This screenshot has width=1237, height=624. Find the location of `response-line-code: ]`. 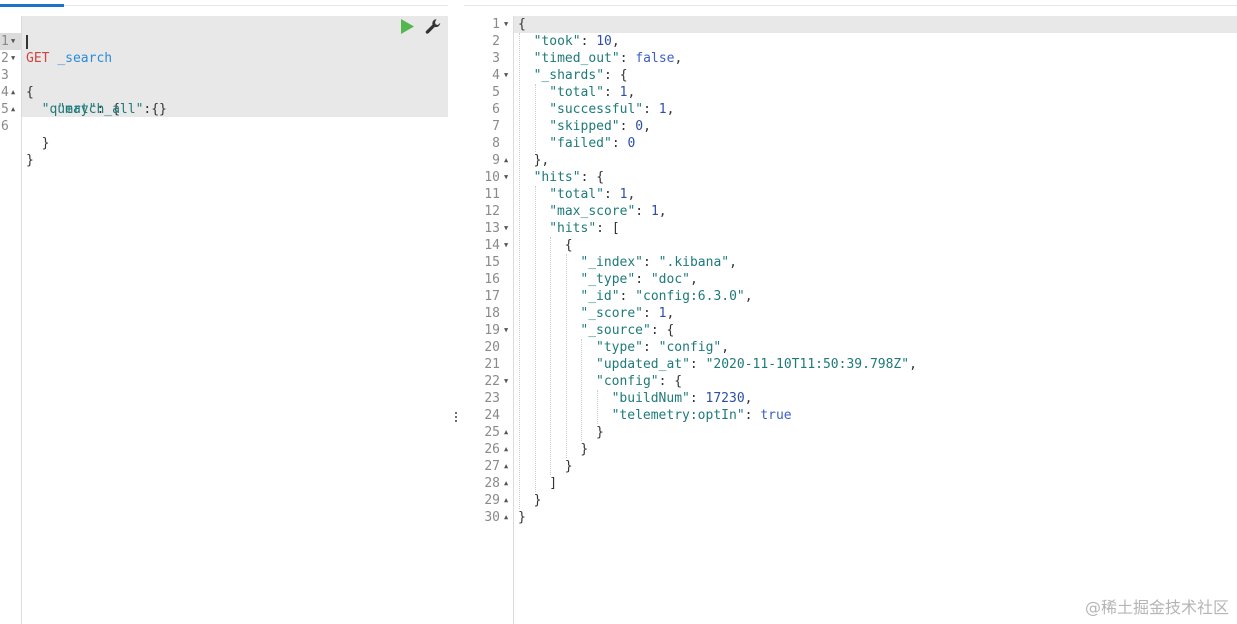

response-line-code: ] is located at coordinates (553, 483).